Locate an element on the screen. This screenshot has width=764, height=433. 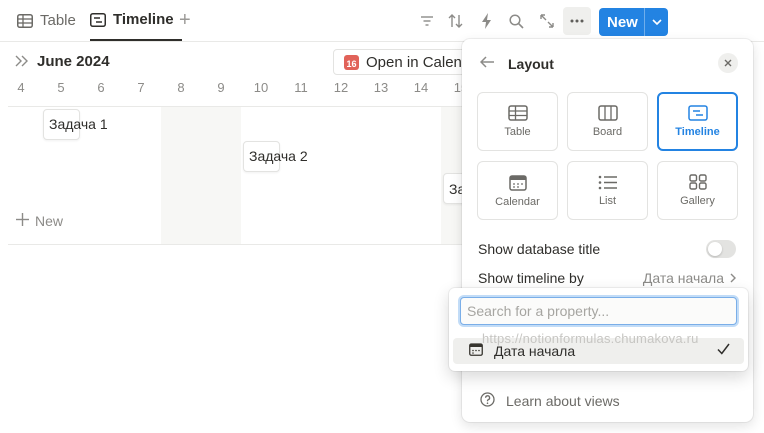
day-label: 7 is located at coordinates (141, 87).